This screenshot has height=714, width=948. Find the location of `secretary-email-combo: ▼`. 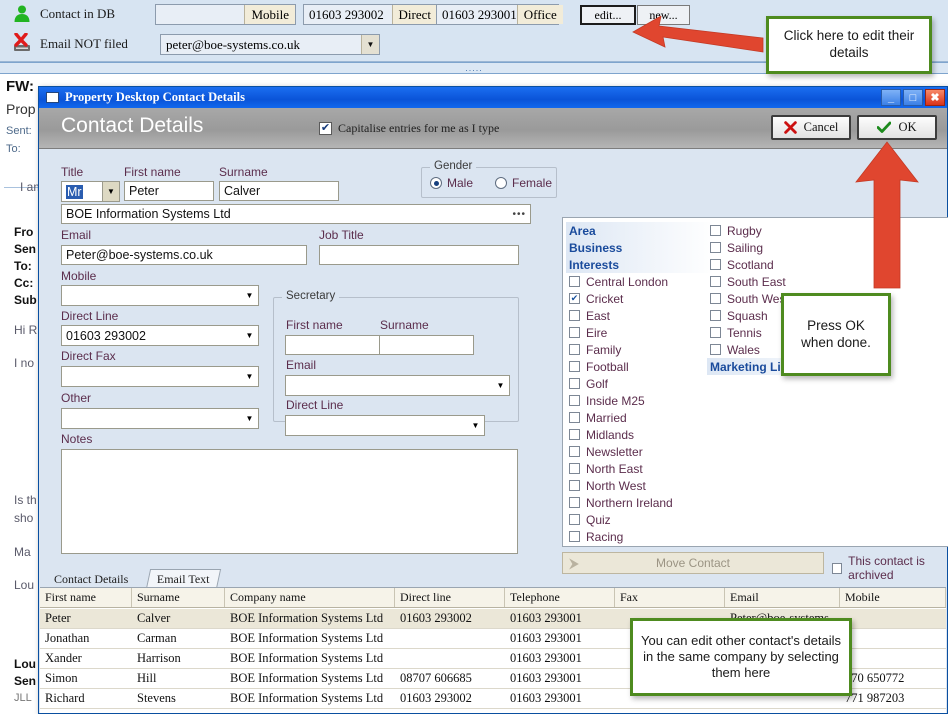

secretary-email-combo: ▼ is located at coordinates (397, 385).